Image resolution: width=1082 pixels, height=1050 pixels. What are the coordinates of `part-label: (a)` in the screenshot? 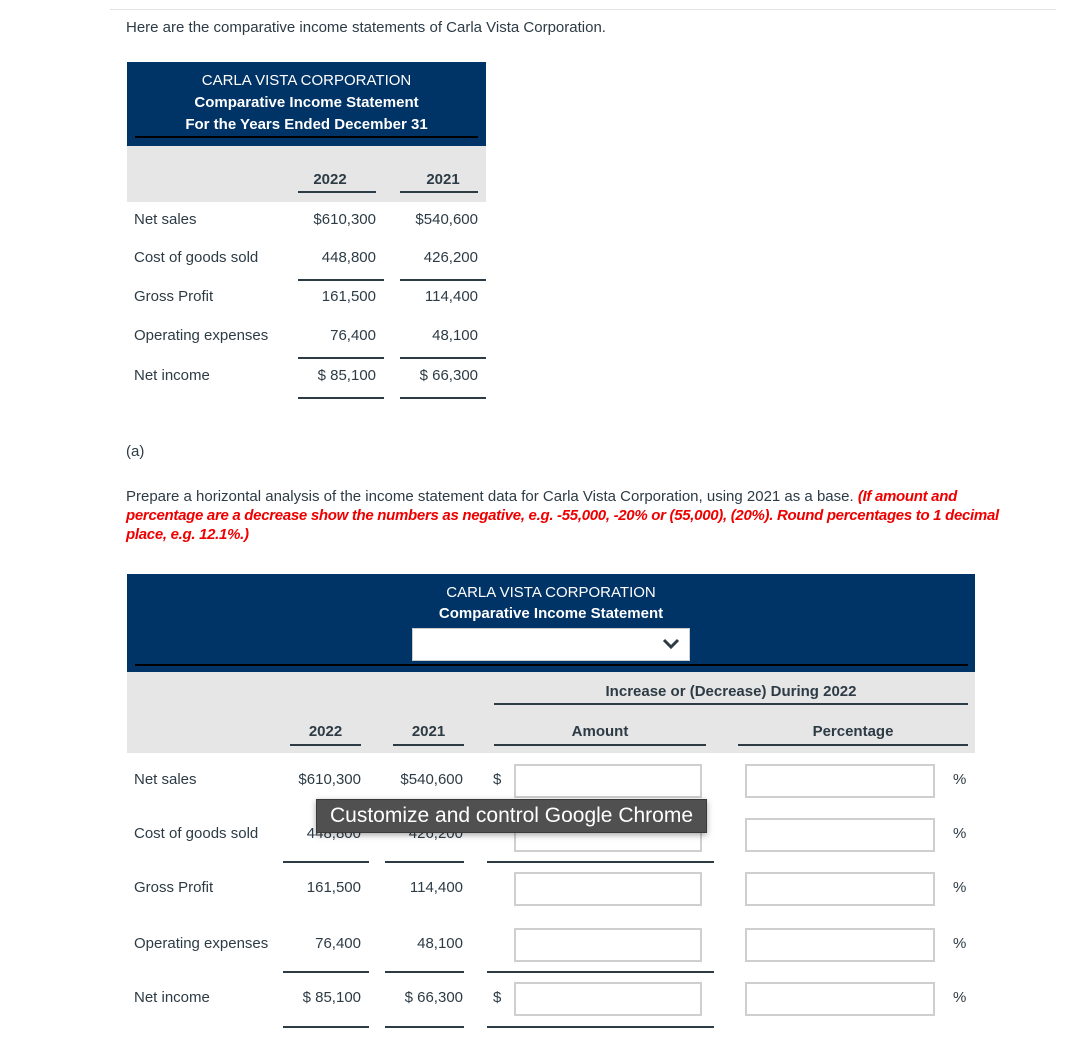 It's located at (135, 451).